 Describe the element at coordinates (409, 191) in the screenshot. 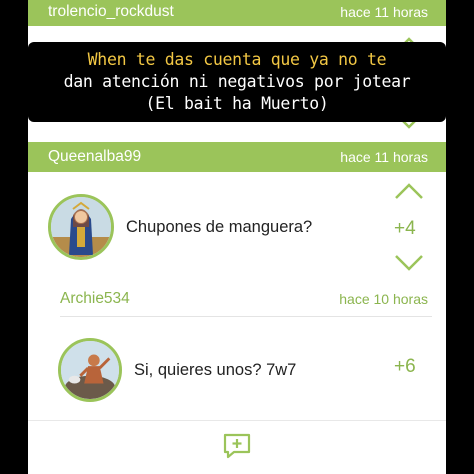

I see `chevron-up-icon` at that location.